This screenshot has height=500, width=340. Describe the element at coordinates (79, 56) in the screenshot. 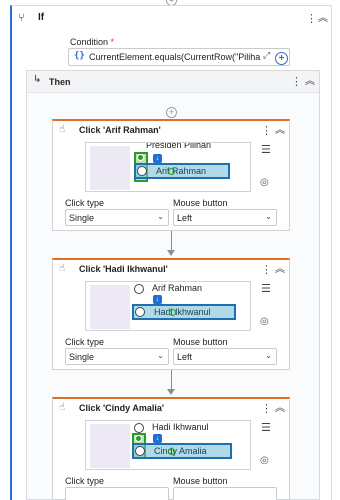

I see `expression-braces-icon: {}` at that location.